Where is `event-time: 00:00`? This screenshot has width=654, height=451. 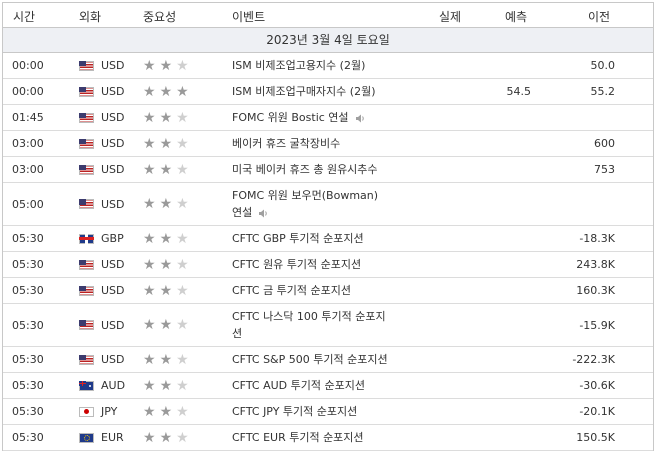
event-time: 00:00 is located at coordinates (28, 65).